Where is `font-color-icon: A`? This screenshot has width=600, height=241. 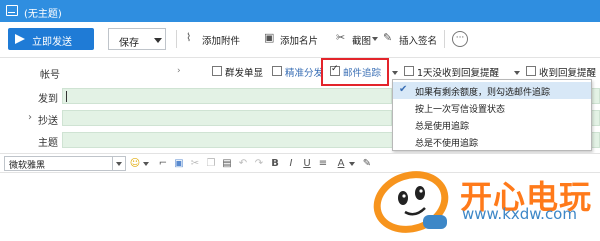
font-color-icon: A is located at coordinates (341, 163).